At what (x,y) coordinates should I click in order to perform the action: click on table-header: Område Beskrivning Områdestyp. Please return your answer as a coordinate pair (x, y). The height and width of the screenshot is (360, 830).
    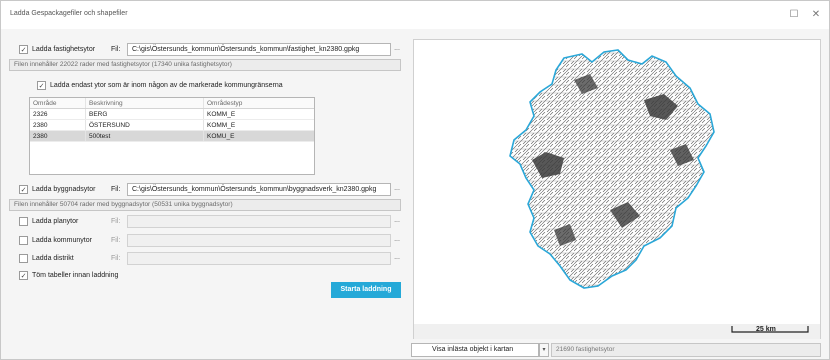
    Looking at the image, I should click on (172, 103).